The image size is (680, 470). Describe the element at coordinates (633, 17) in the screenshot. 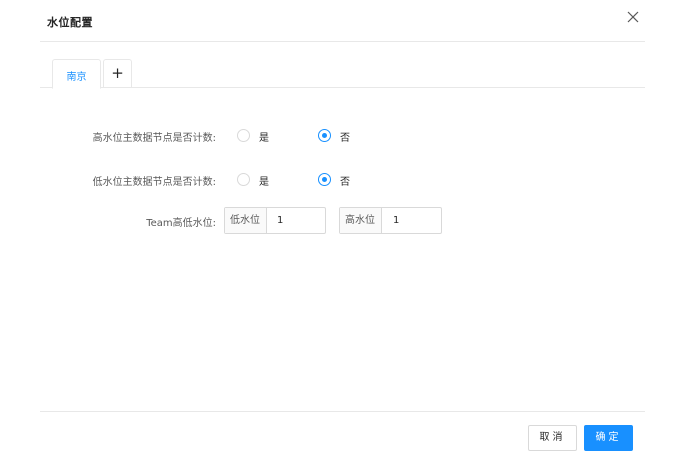

I see `close-icon` at that location.